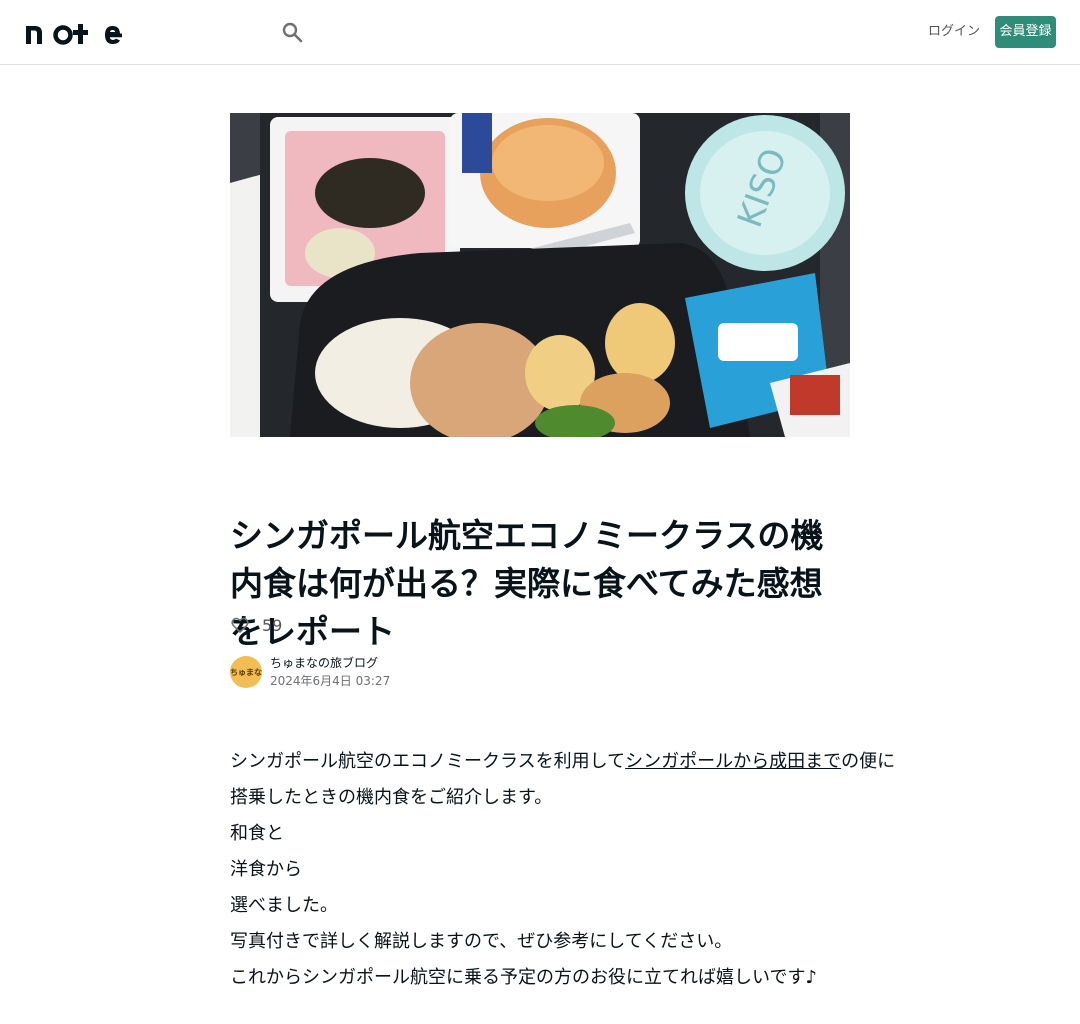  What do you see at coordinates (1025, 32) in the screenshot?
I see `signup-button: 会員登録` at bounding box center [1025, 32].